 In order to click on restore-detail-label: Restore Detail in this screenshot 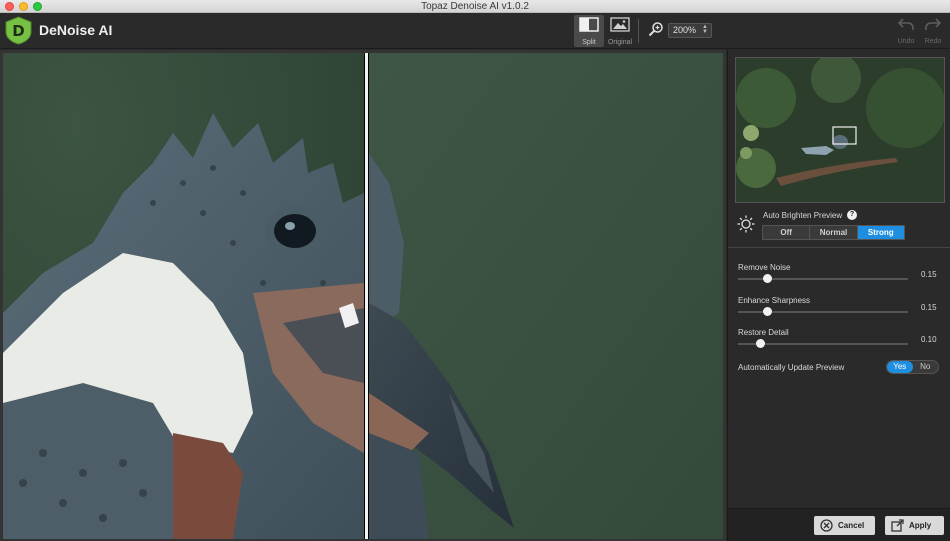, I will do `click(763, 332)`.